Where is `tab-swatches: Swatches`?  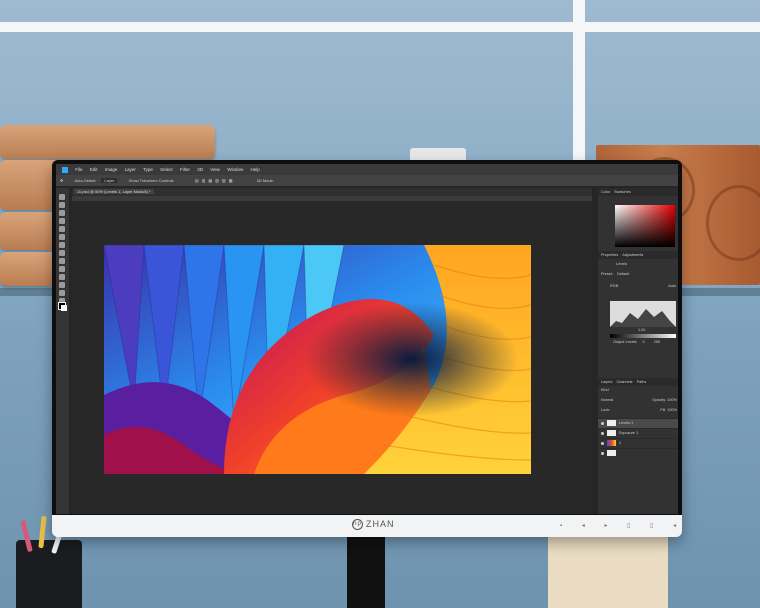 tab-swatches: Swatches is located at coordinates (622, 192).